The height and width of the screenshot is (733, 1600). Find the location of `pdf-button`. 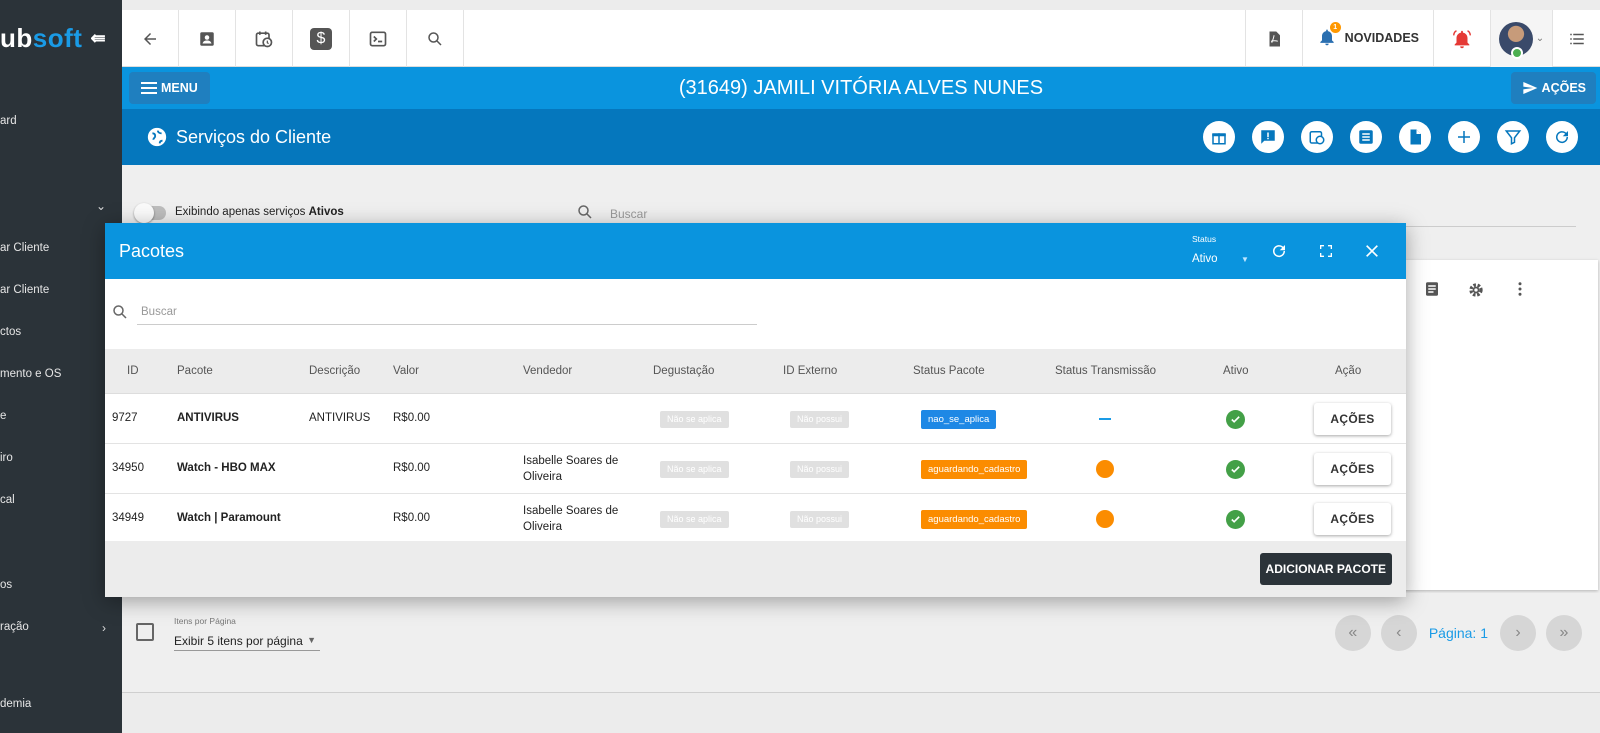

pdf-button is located at coordinates (1274, 38).